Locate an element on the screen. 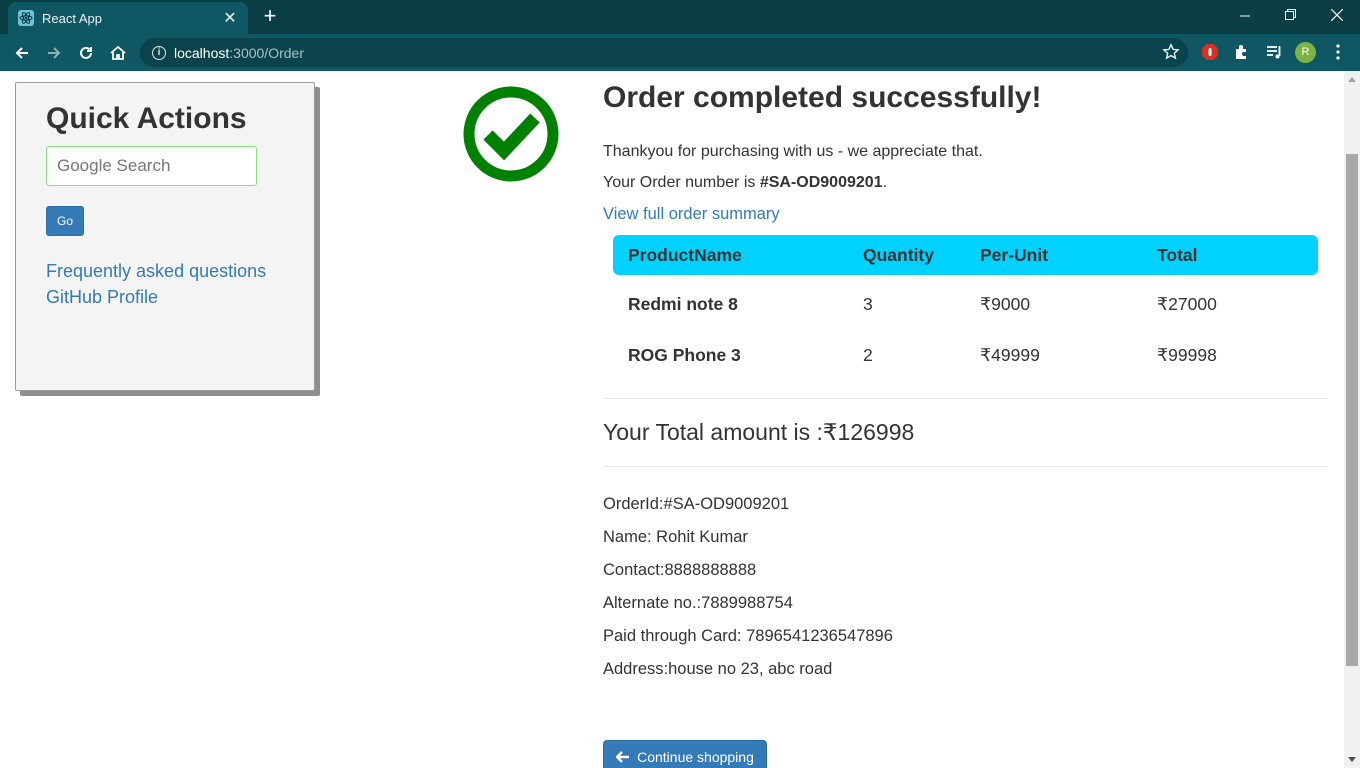 The image size is (1360, 768). arrow-left-icon is located at coordinates (623, 757).